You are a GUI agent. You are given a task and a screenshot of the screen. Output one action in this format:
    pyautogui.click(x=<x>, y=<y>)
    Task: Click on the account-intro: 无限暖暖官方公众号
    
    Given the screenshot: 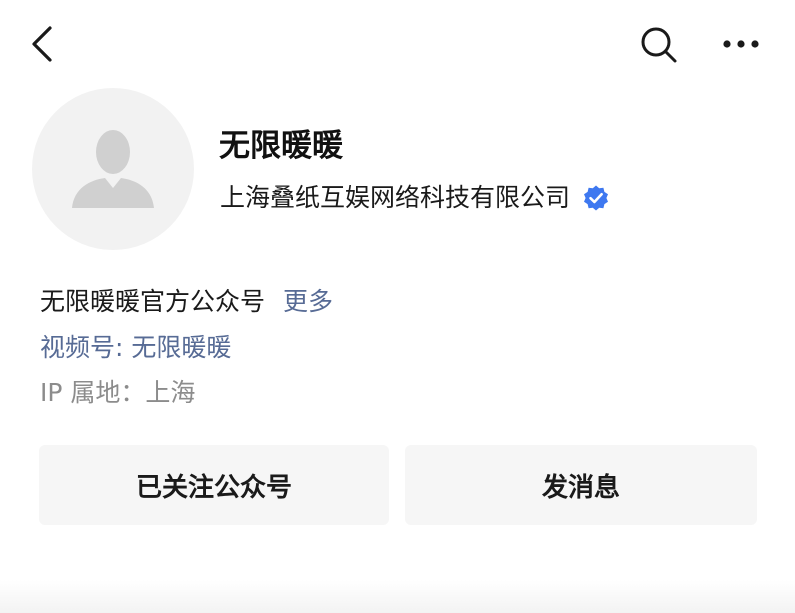 What is the action you would take?
    pyautogui.click(x=153, y=301)
    